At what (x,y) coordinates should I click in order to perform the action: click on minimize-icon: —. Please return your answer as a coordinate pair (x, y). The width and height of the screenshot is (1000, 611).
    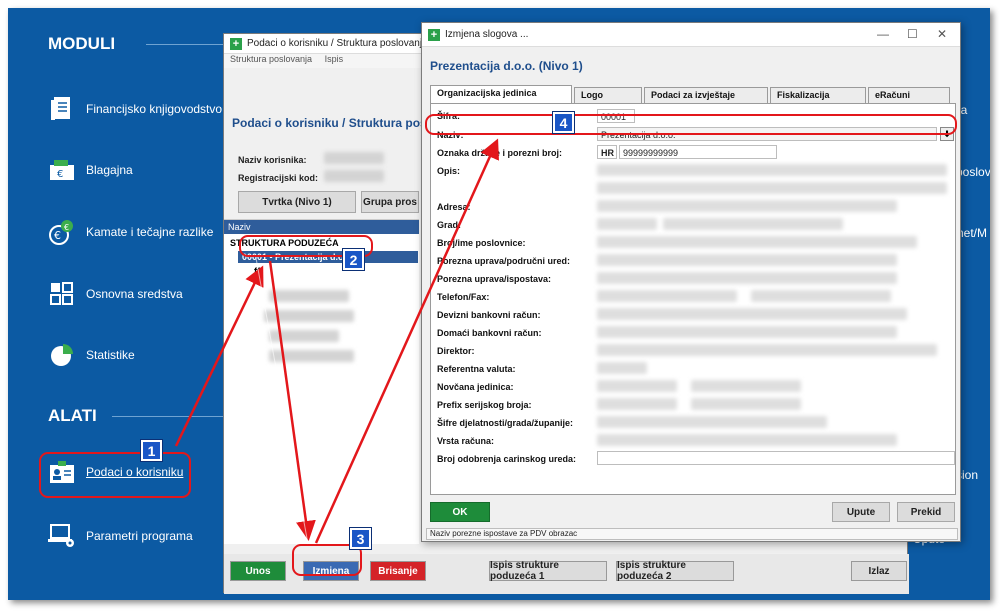
    Looking at the image, I should click on (883, 34).